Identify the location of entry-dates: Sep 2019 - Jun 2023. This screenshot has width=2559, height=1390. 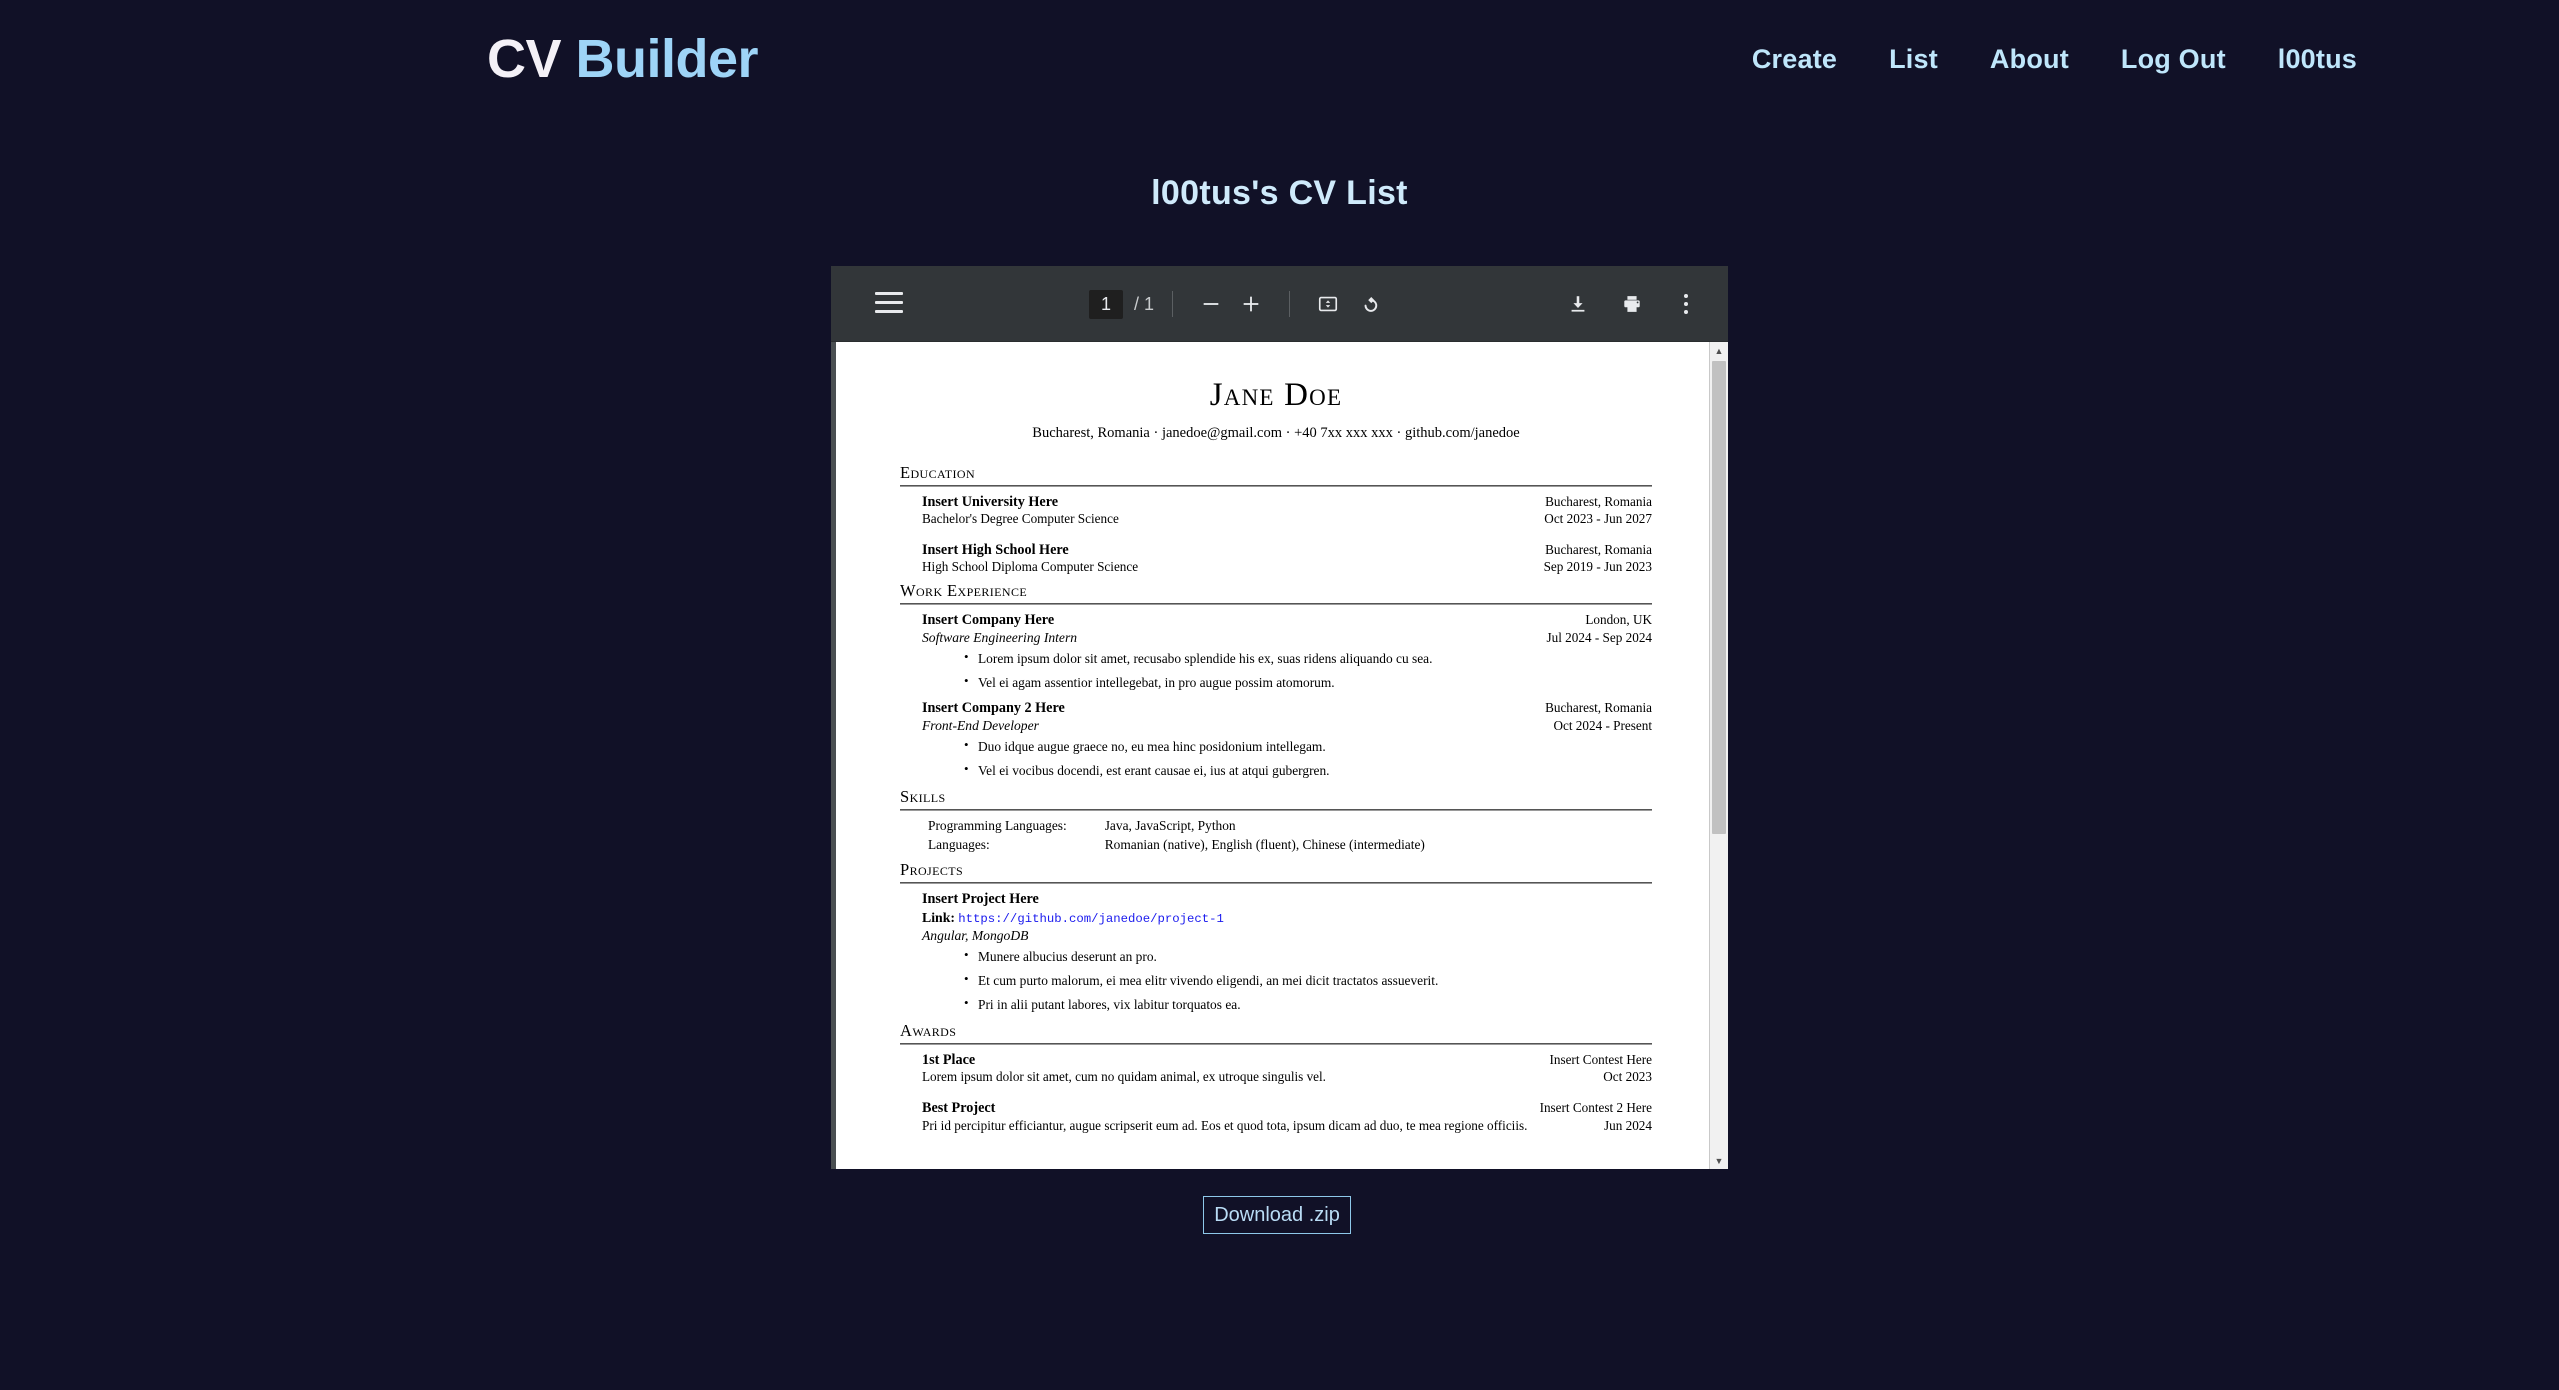
(1597, 567).